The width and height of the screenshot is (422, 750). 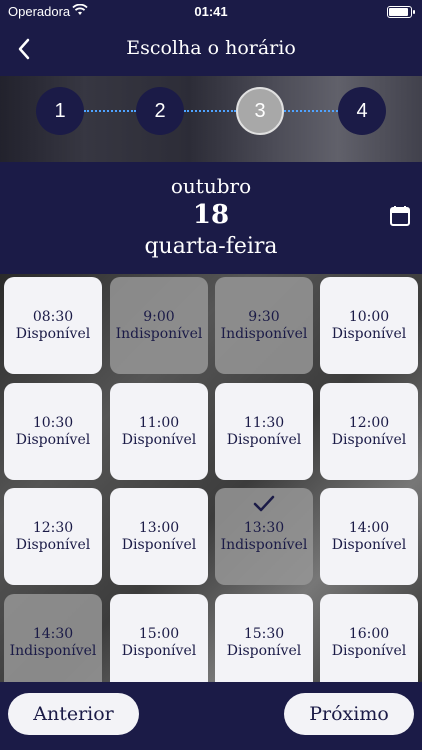 What do you see at coordinates (53, 422) in the screenshot?
I see `slot-time: 10:30` at bounding box center [53, 422].